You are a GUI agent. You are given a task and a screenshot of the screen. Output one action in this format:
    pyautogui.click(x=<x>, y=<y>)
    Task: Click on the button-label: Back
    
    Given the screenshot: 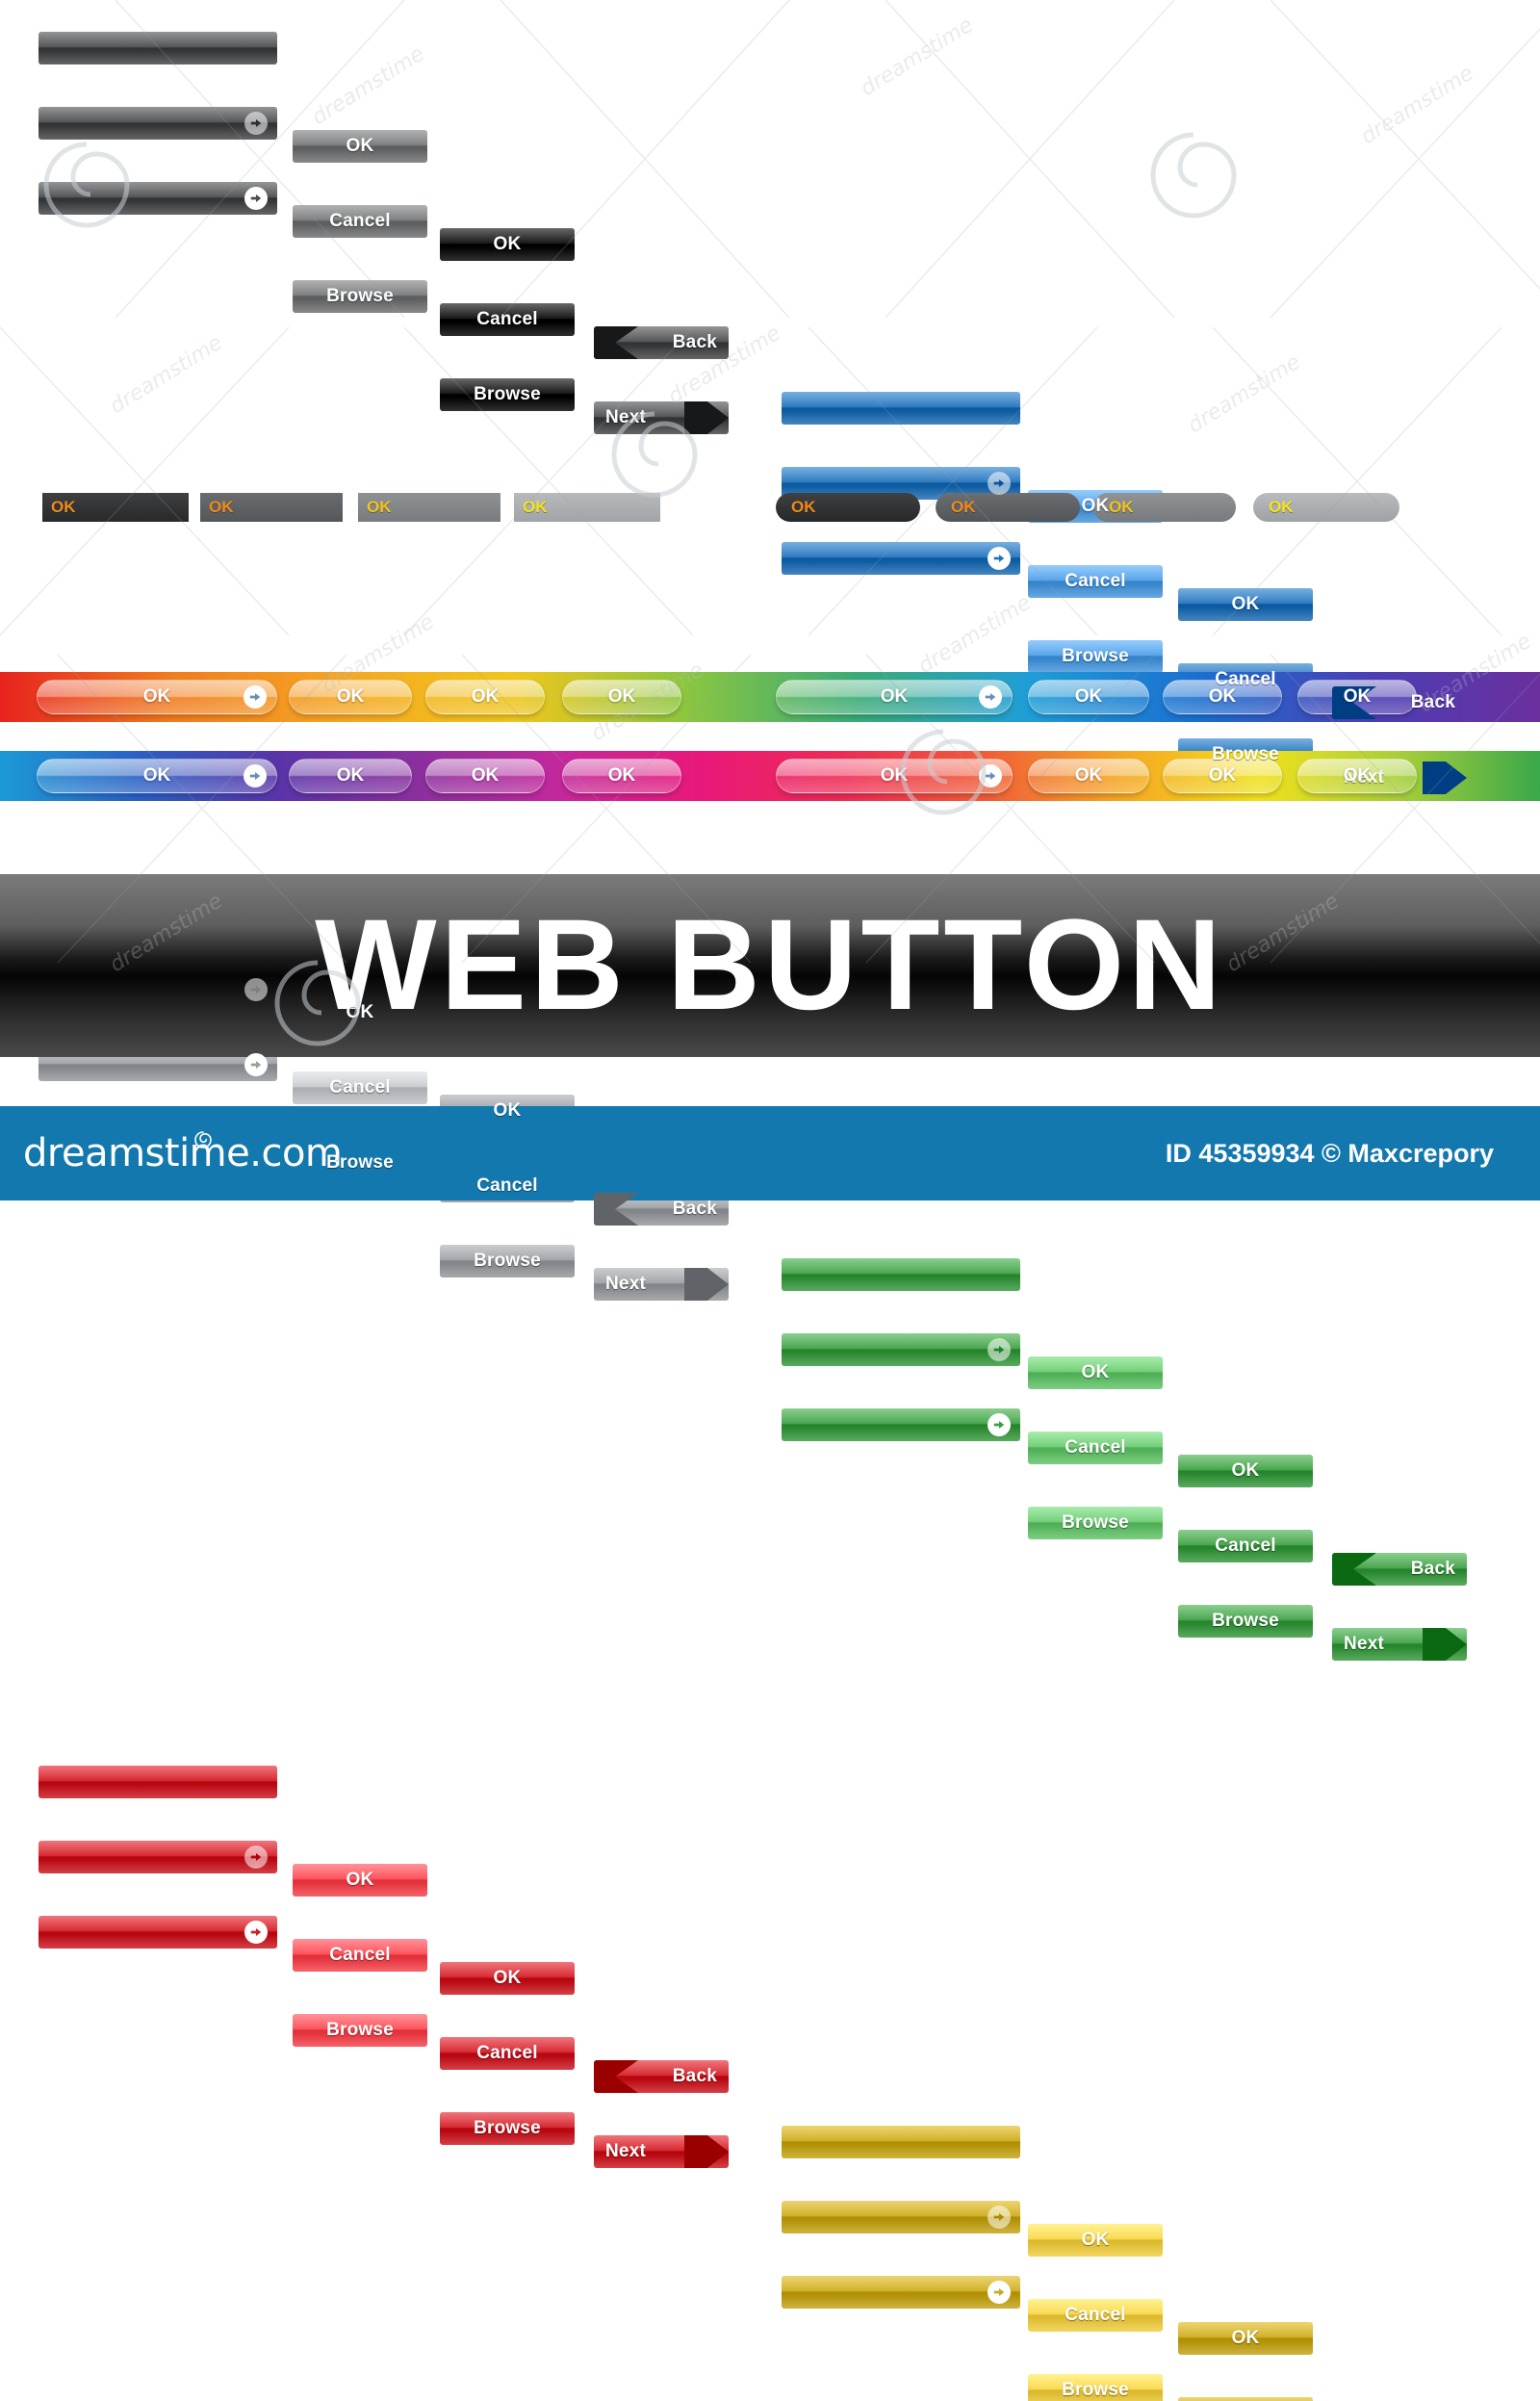 What is the action you would take?
    pyautogui.click(x=1432, y=1569)
    